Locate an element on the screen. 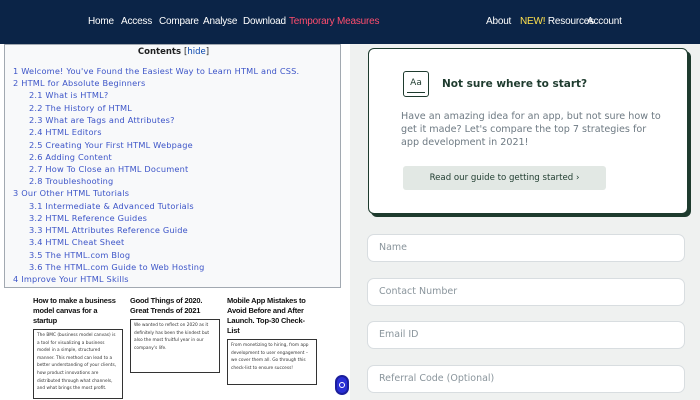  toc-item: 2.4 HTML Editors is located at coordinates (65, 132).